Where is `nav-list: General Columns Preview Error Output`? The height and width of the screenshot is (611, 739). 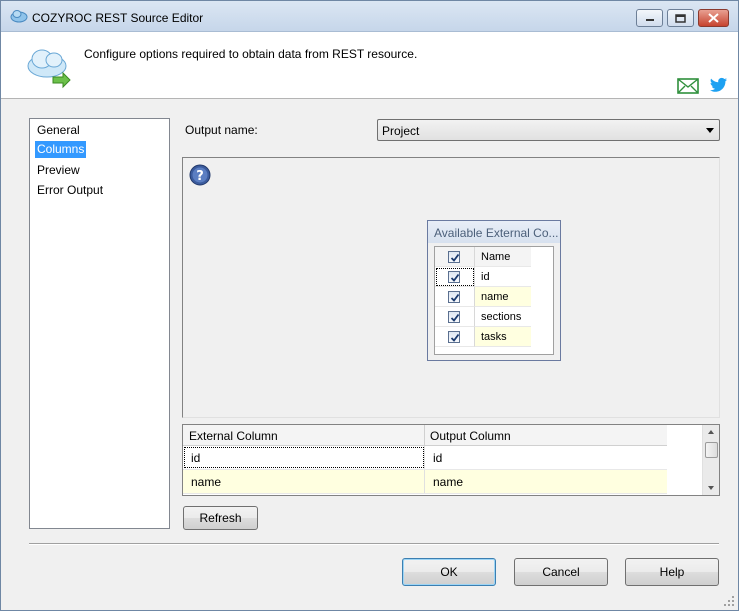
nav-list: General Columns Preview Error Output is located at coordinates (99, 323).